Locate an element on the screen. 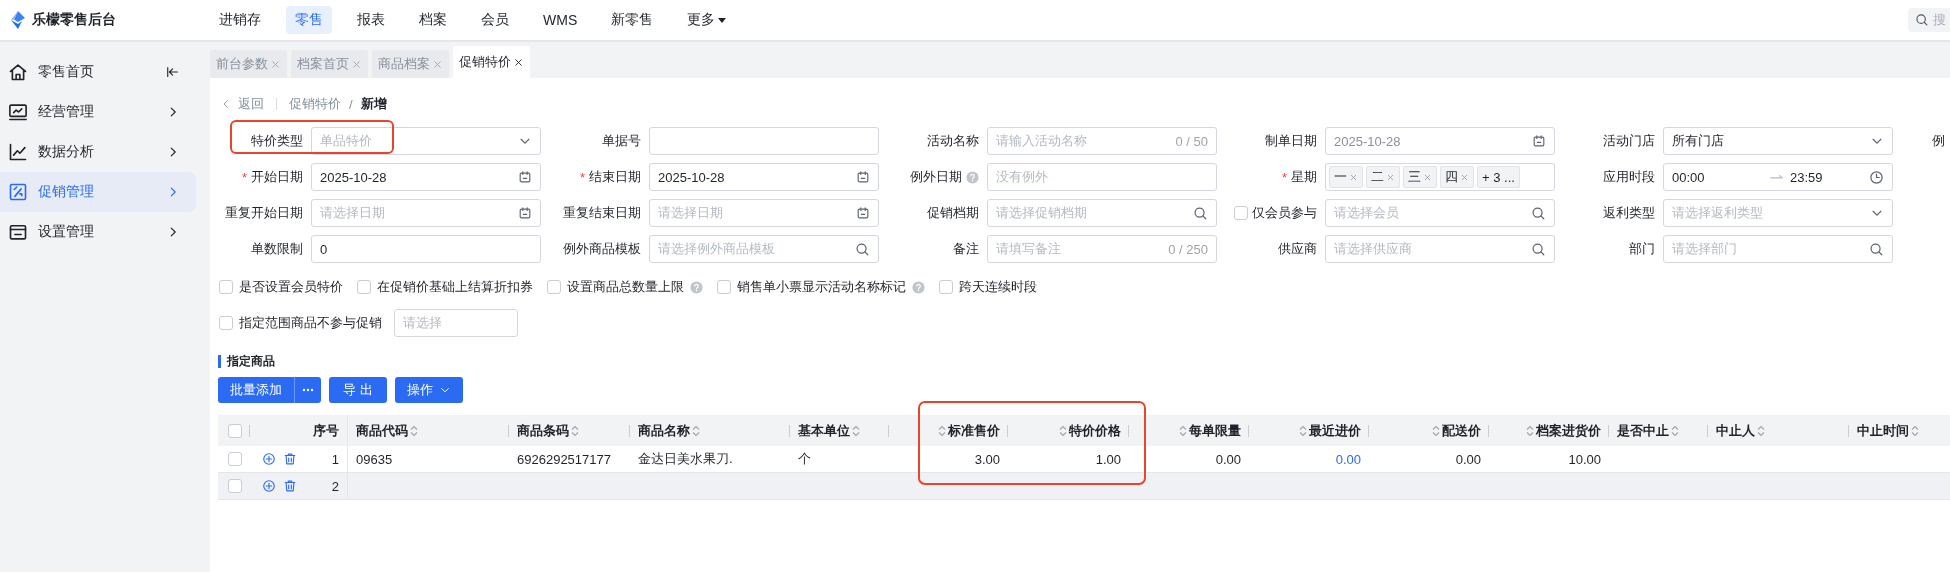 The width and height of the screenshot is (1950, 572). field-label: 星期 is located at coordinates (1304, 177).